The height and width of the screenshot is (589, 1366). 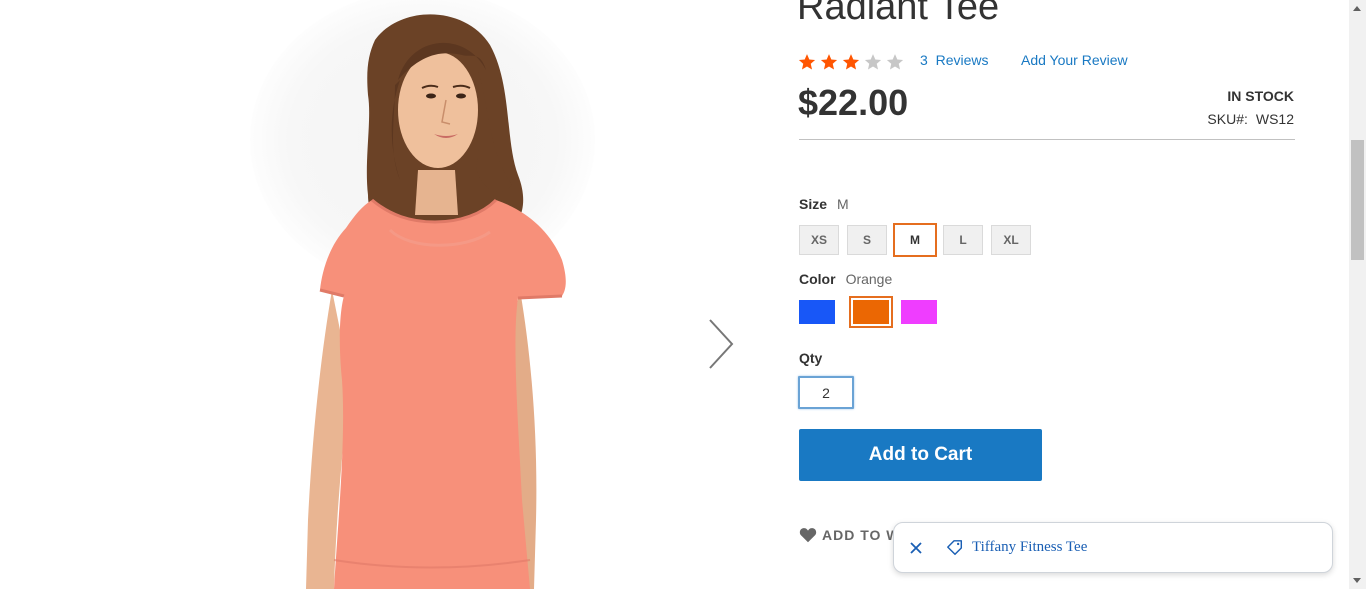 I want to click on stock-status: IN STOCK, so click(x=1260, y=96).